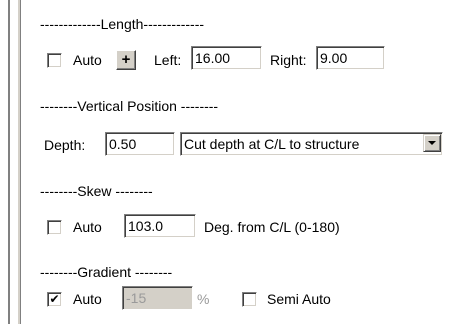 This screenshot has width=454, height=324. Describe the element at coordinates (96, 191) in the screenshot. I see `skew-section-header: --------Skew --------` at that location.